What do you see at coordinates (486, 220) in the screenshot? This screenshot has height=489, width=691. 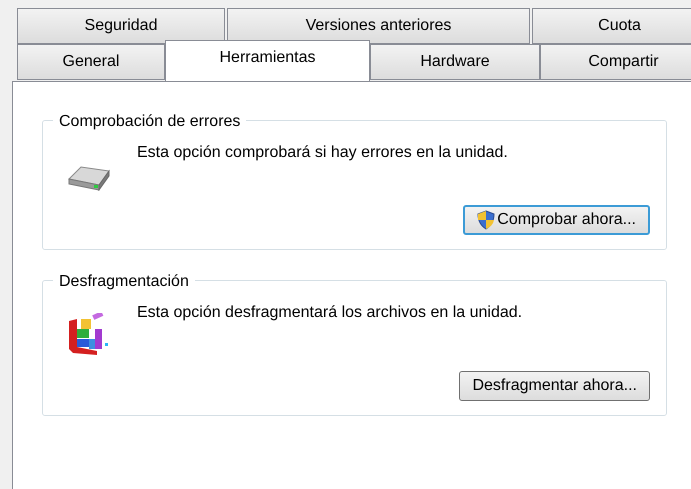 I see `shield-icon` at bounding box center [486, 220].